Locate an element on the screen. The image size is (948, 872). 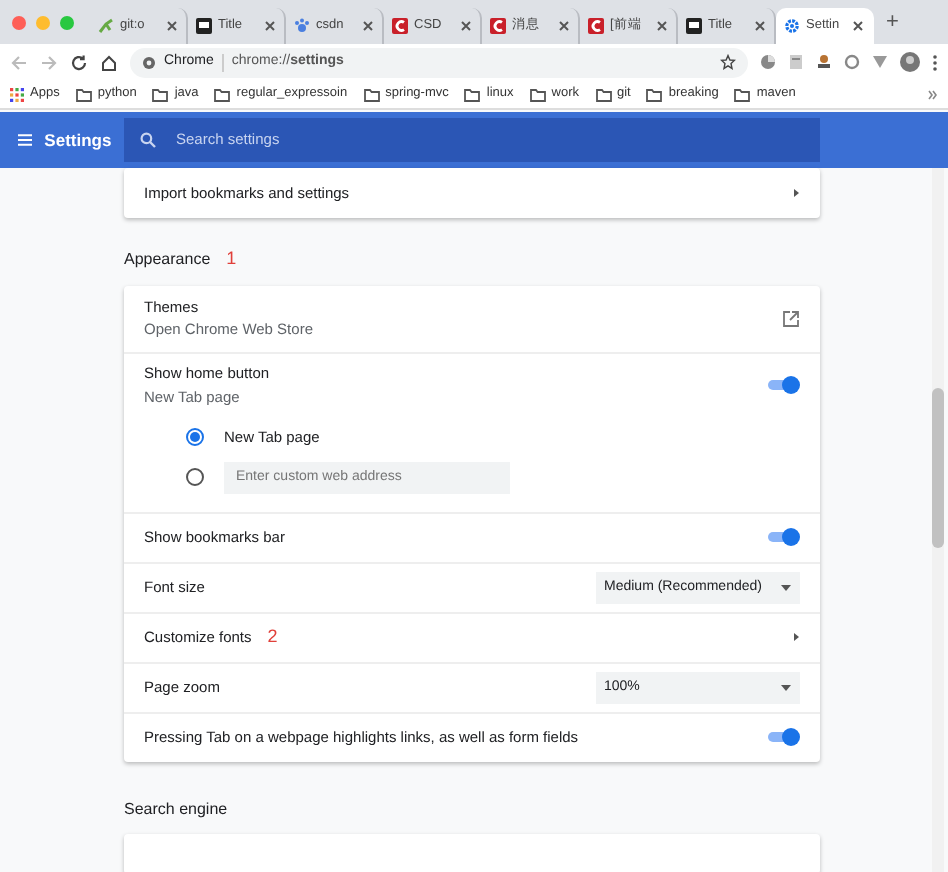
annotation-number: 2 is located at coordinates (272, 637).